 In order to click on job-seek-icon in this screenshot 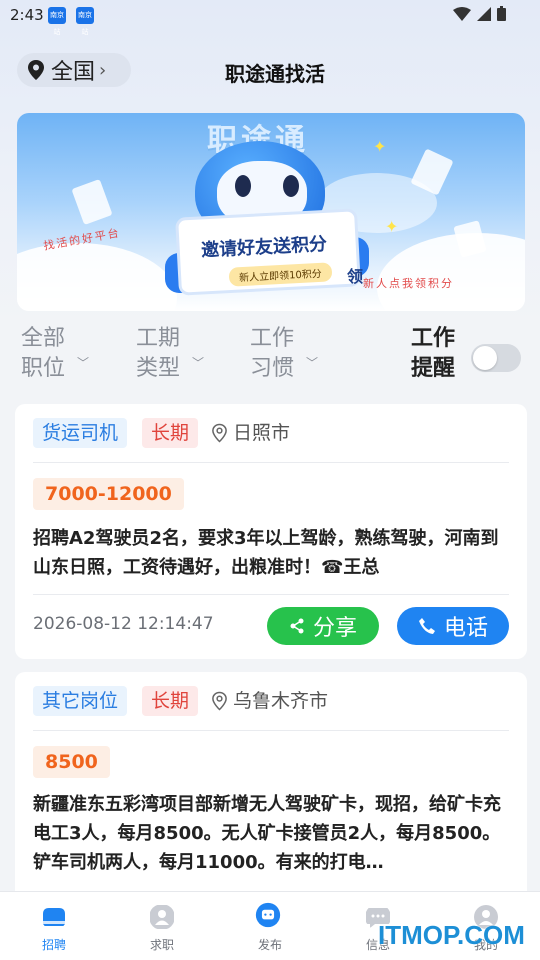, I will do `click(162, 917)`.